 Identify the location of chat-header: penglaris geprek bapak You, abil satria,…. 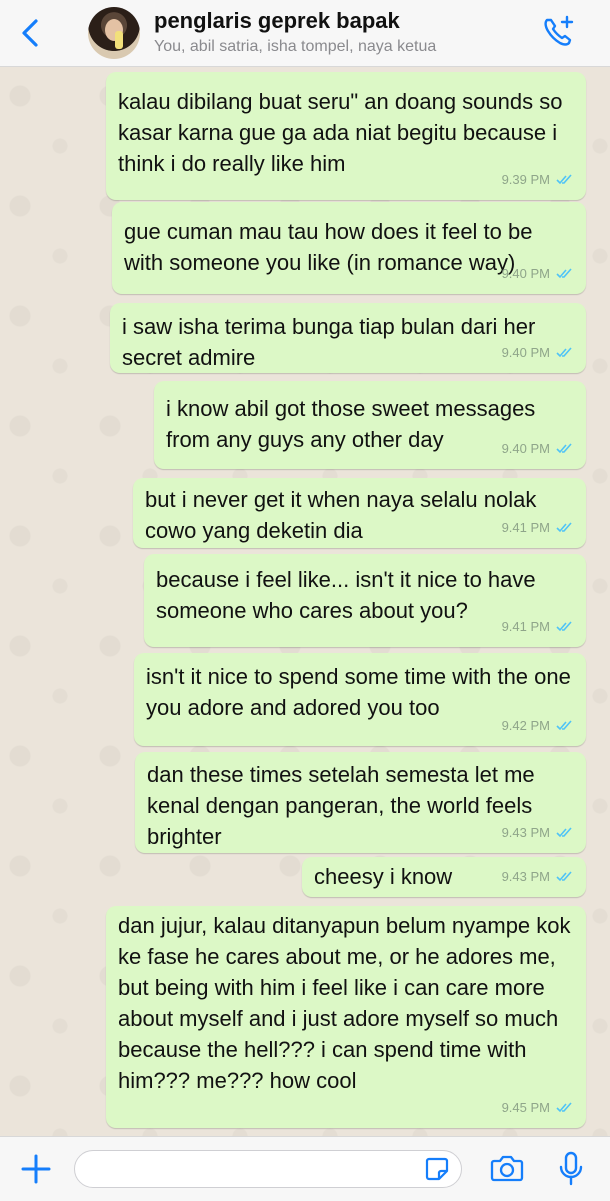
(305, 33).